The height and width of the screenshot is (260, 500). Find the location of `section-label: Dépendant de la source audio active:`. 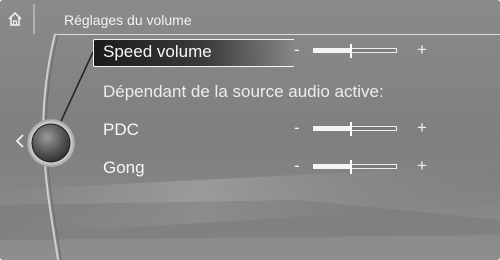

section-label: Dépendant de la source audio active: is located at coordinates (243, 91).